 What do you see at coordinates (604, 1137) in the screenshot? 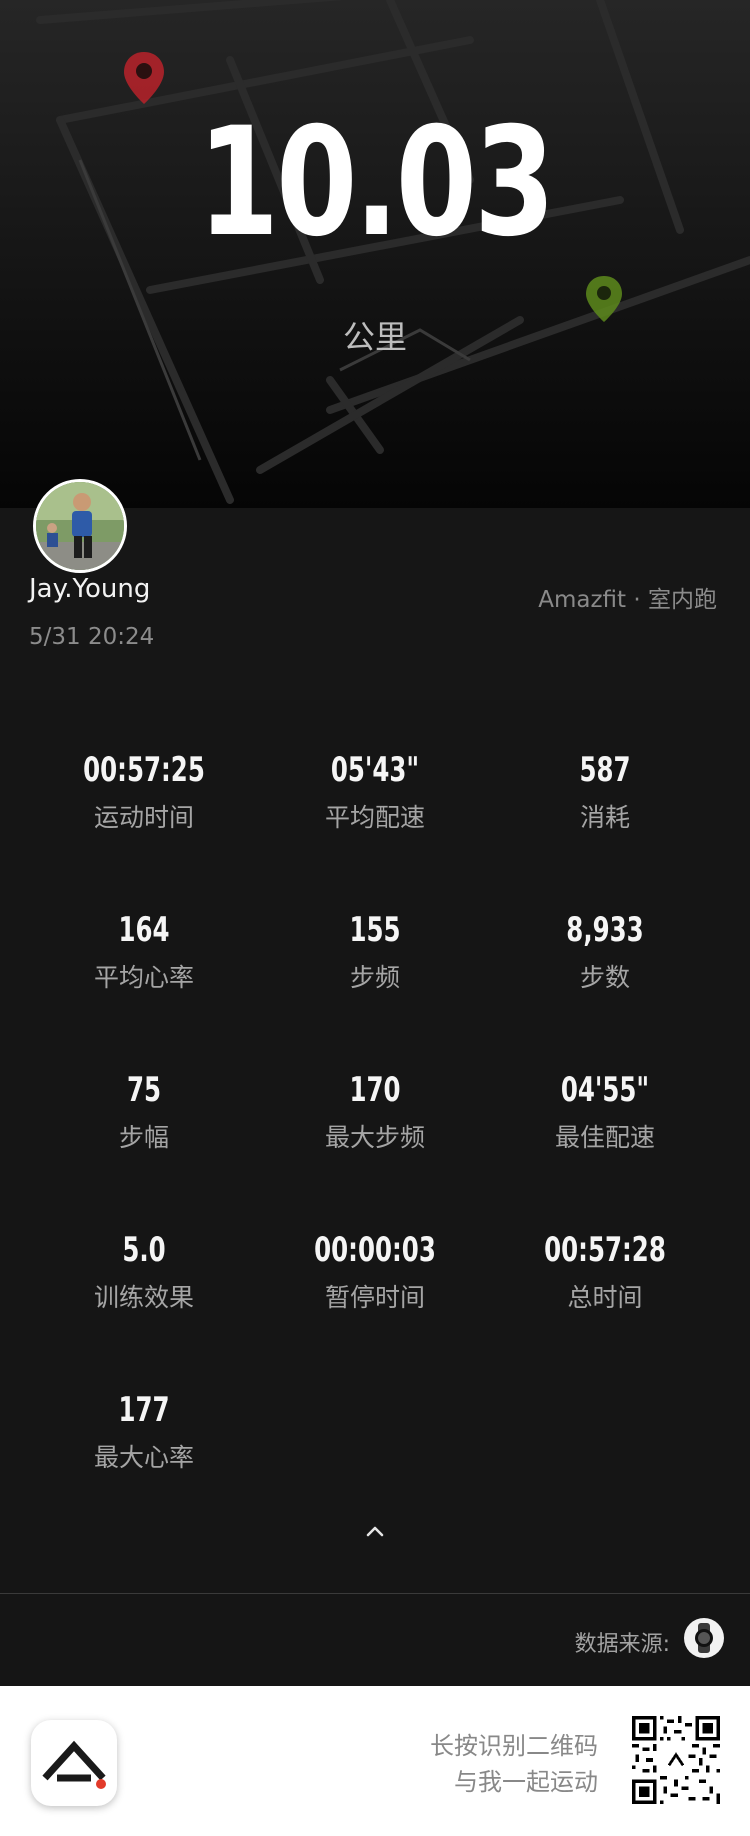
I see `stat-label: 最佳配速` at bounding box center [604, 1137].